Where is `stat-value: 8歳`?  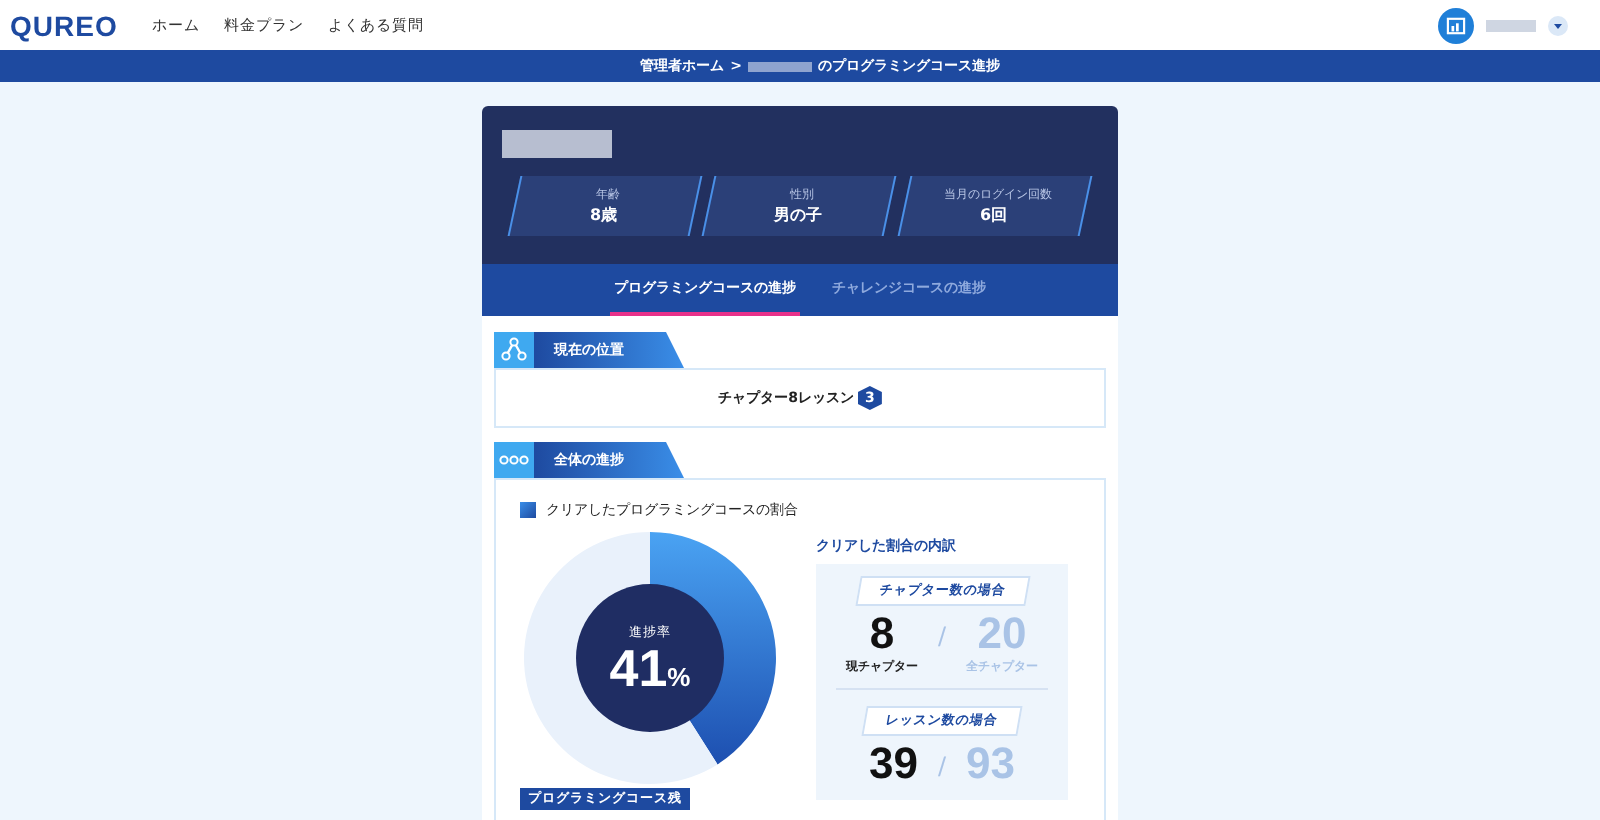
stat-value: 8歳 is located at coordinates (603, 215).